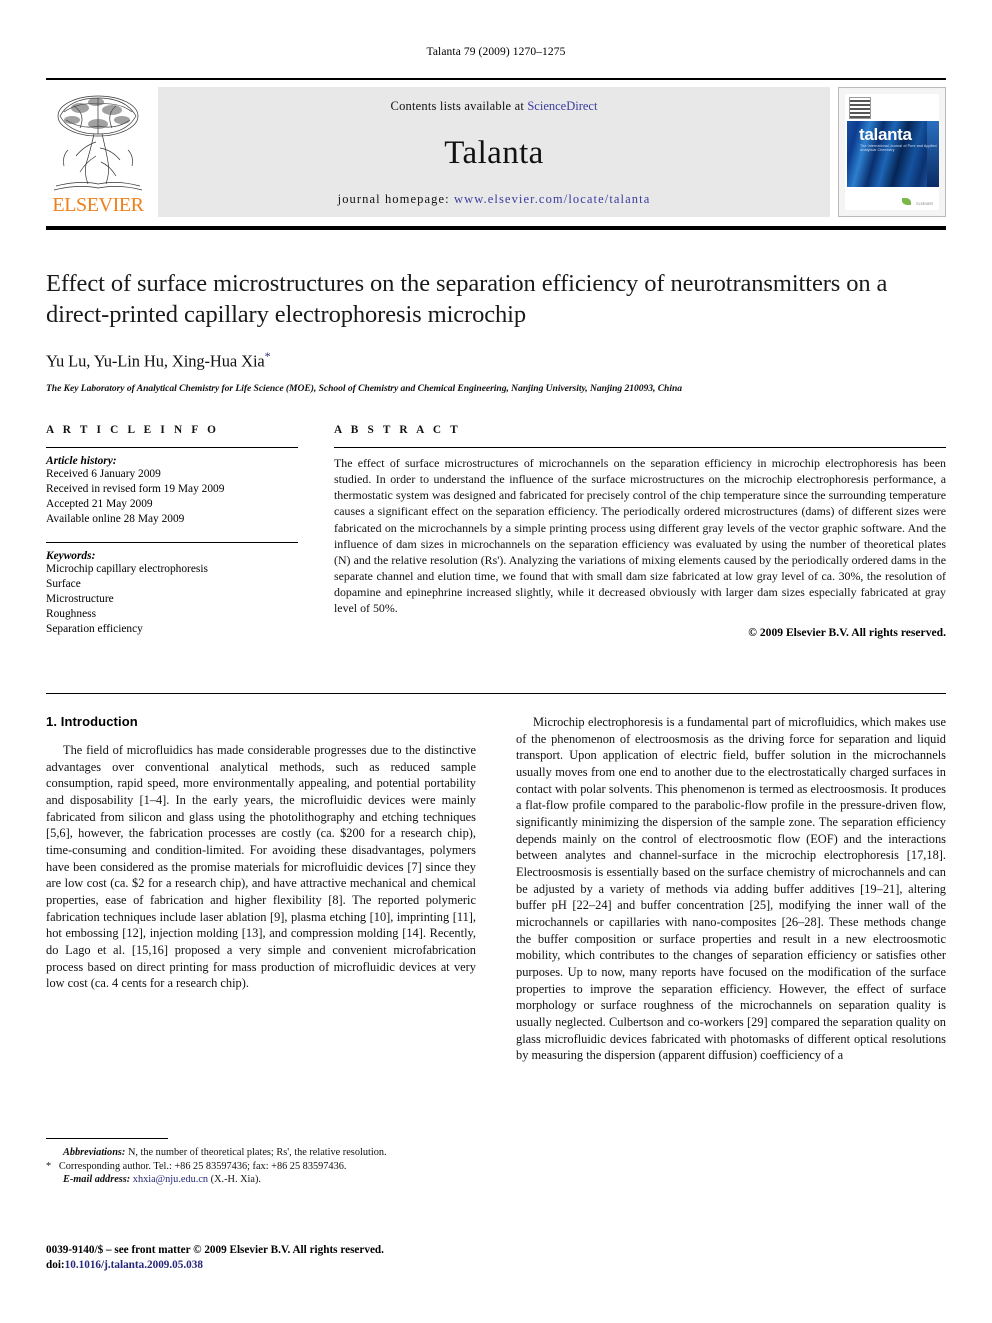 The height and width of the screenshot is (1323, 992). Describe the element at coordinates (98, 143) in the screenshot. I see `elsevier-tree-icon` at that location.